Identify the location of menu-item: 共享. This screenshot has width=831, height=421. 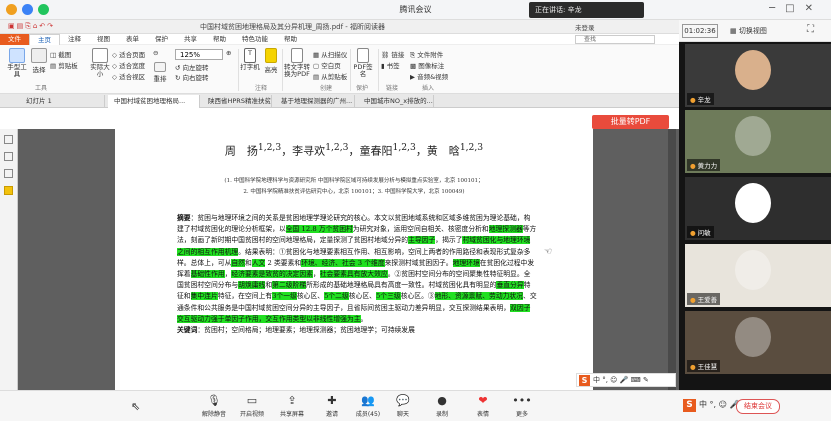
(190, 39).